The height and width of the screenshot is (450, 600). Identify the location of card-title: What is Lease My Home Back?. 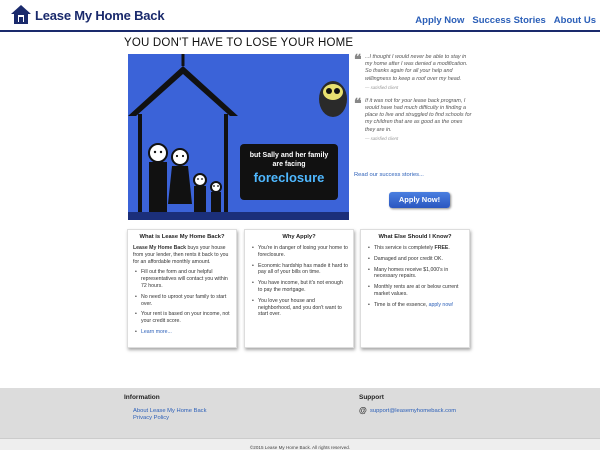
(182, 237).